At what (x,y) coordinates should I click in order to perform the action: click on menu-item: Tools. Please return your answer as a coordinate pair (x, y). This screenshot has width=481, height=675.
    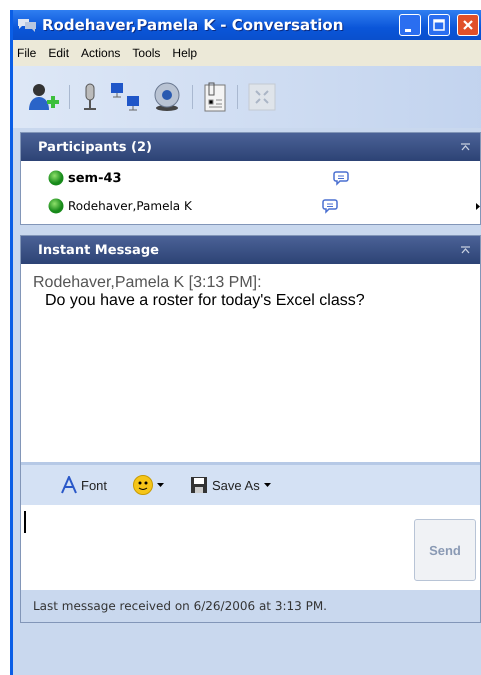
    Looking at the image, I should click on (146, 53).